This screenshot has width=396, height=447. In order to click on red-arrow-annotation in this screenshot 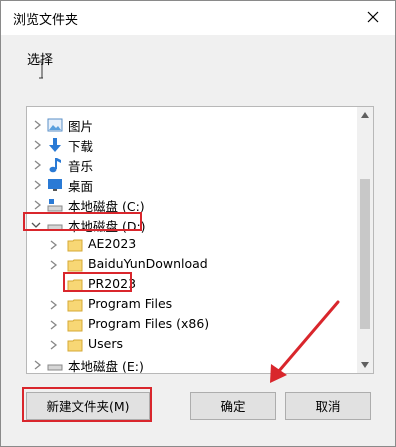, I will do `click(305, 341)`.